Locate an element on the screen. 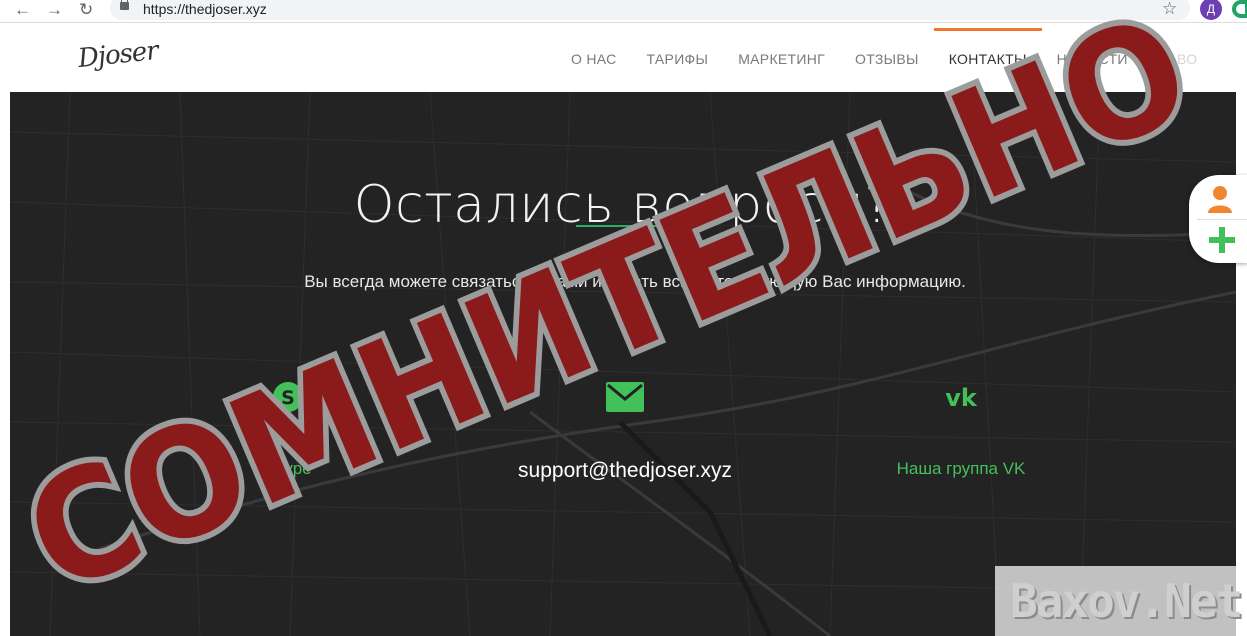 The image size is (1247, 636). menu-item-news: НОВОСТИ is located at coordinates (1092, 60).